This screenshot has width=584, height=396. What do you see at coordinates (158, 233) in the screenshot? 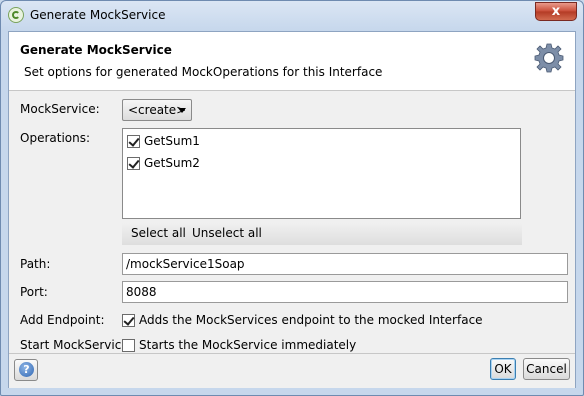
I see `select-all-button: Select all` at bounding box center [158, 233].